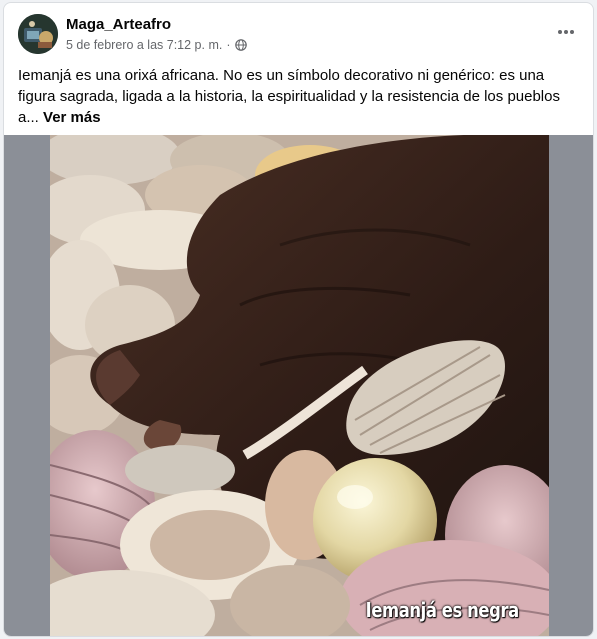  I want to click on globe-icon, so click(240, 45).